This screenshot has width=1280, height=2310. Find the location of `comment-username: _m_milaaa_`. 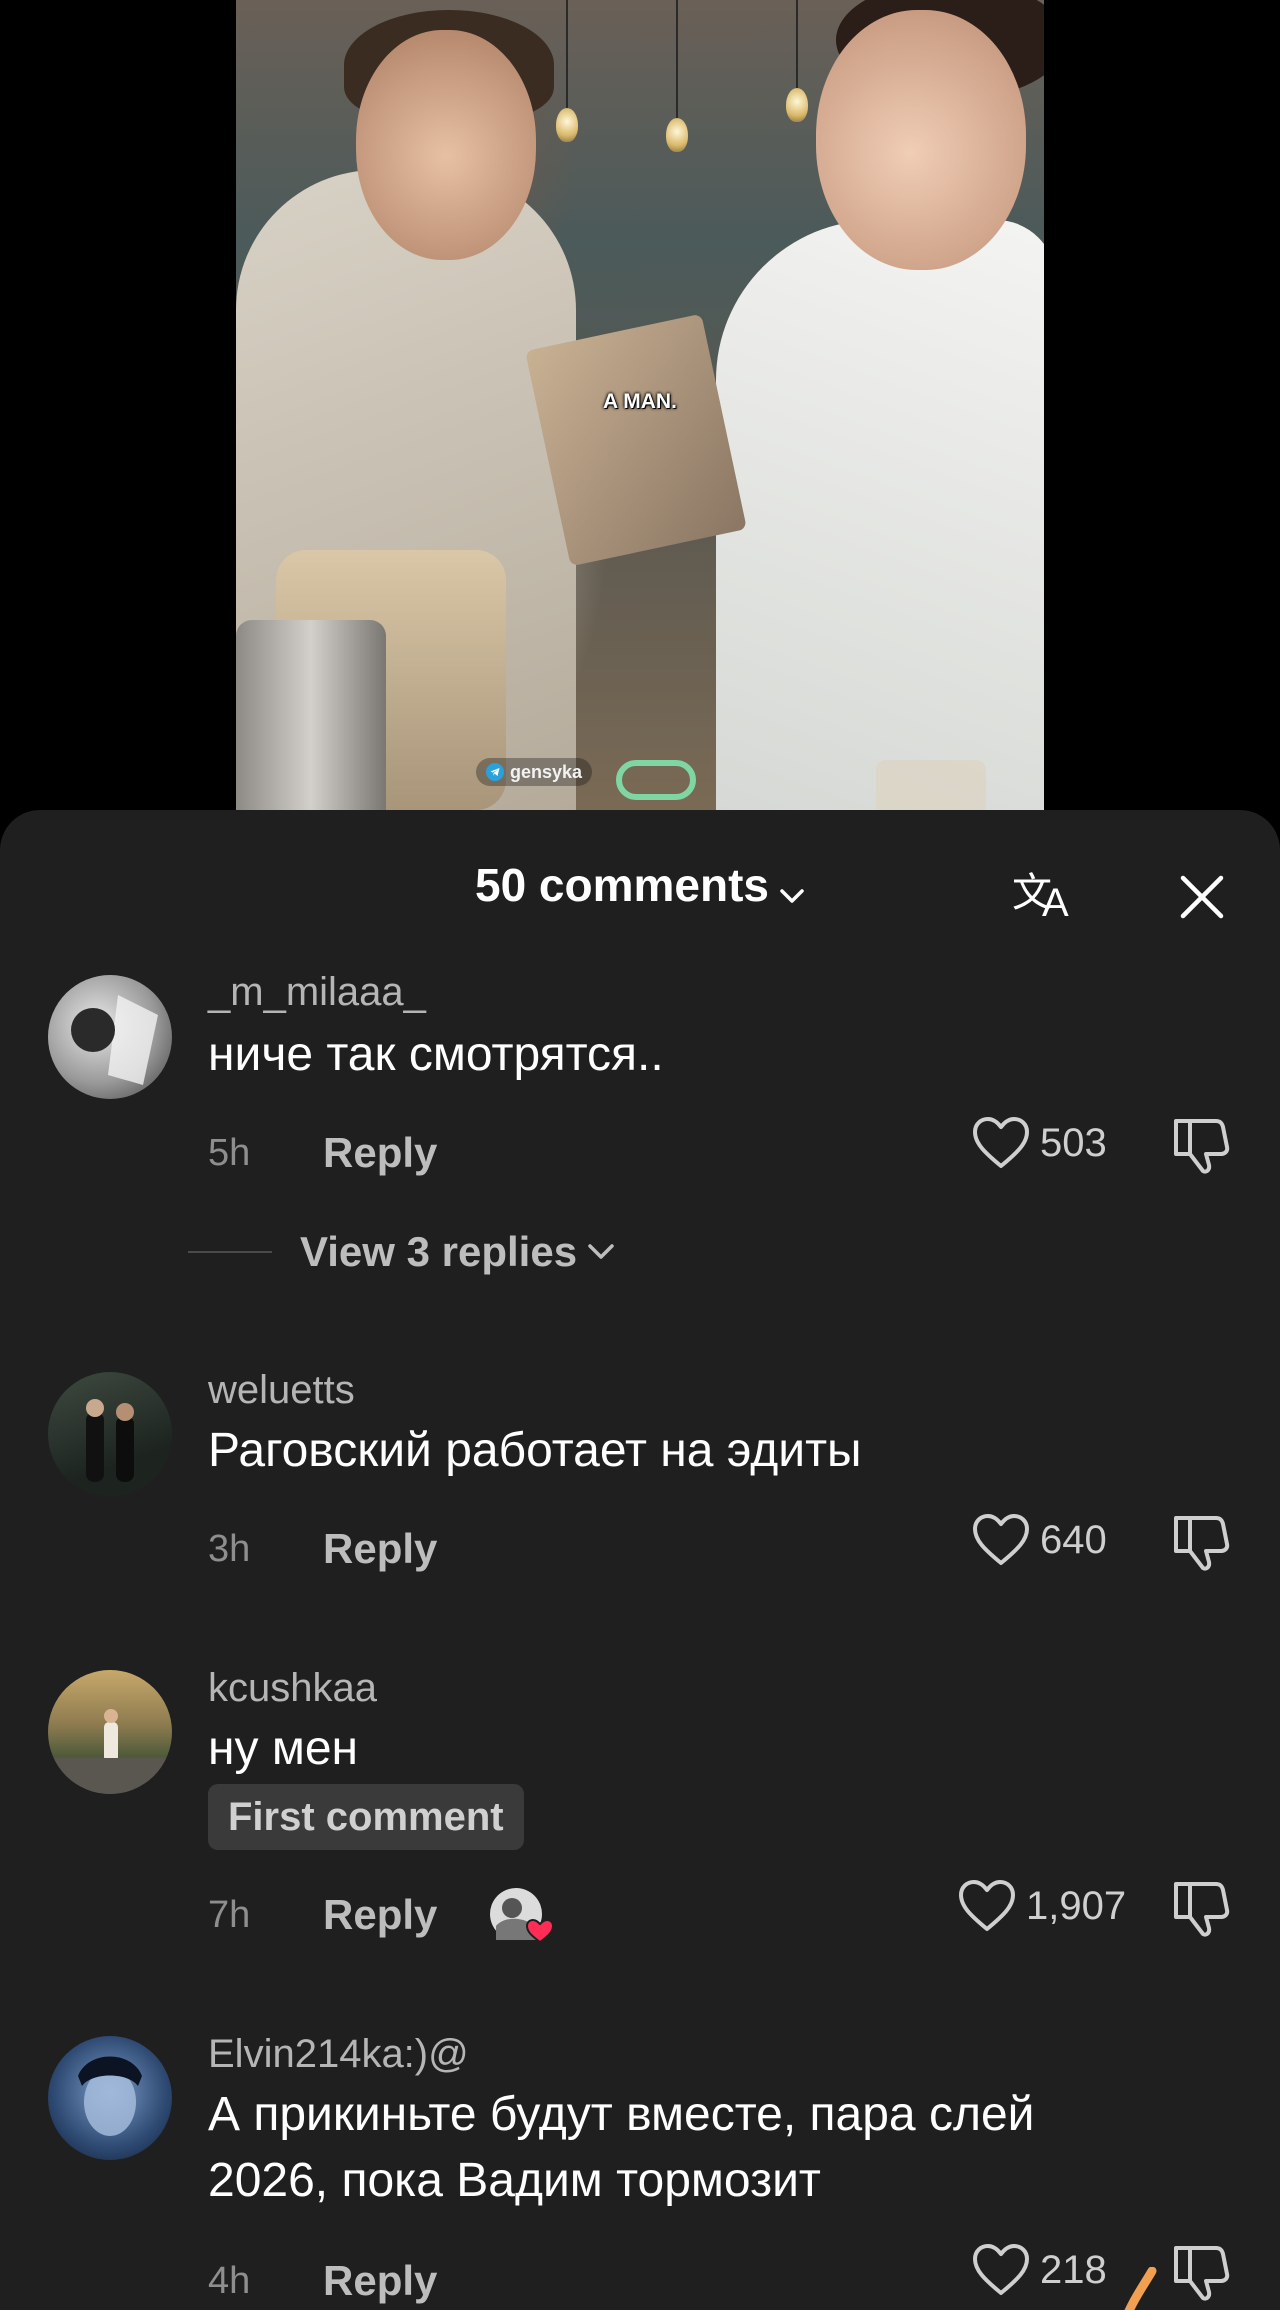

comment-username: _m_milaaa_ is located at coordinates (317, 992).